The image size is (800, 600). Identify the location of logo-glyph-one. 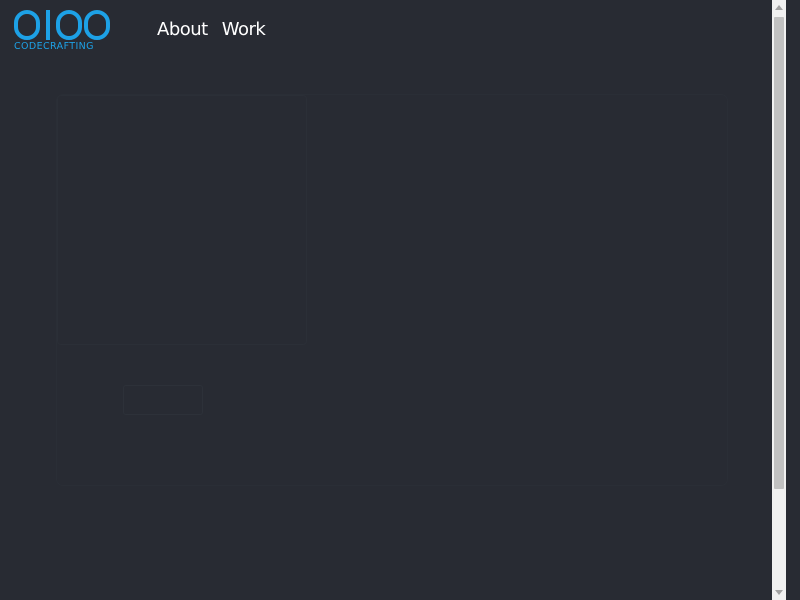
(48, 25).